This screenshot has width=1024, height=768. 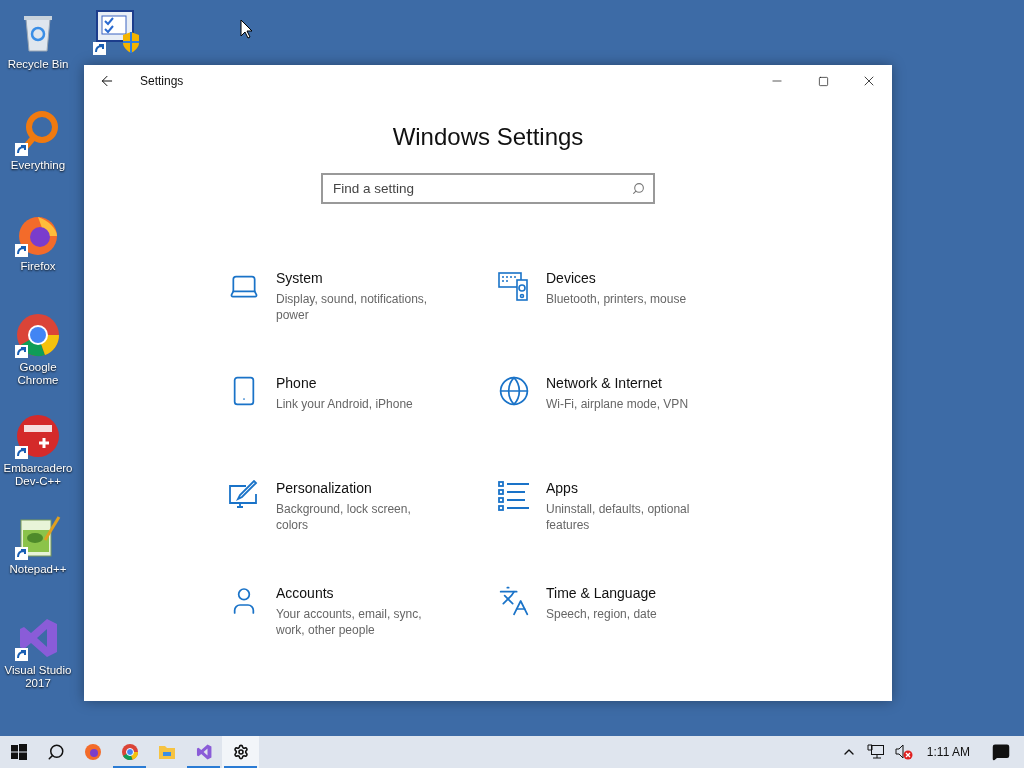 What do you see at coordinates (363, 427) in the screenshot?
I see `settings-category: Phone Link your Android, iPhone` at bounding box center [363, 427].